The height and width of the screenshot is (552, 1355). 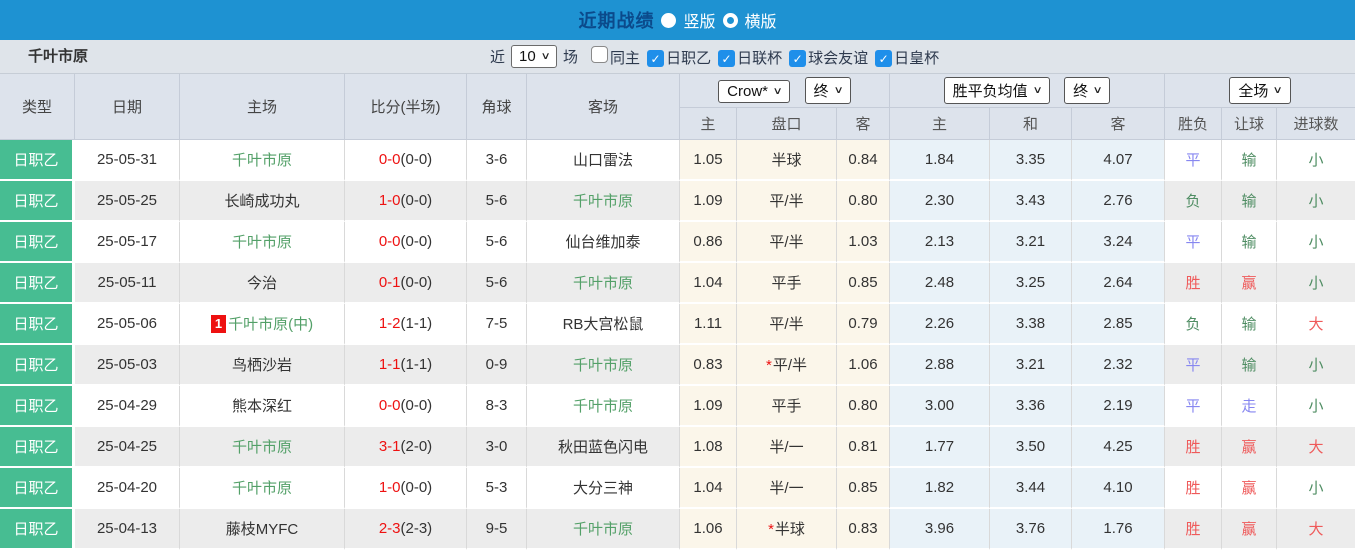 I want to click on avg-away-odds: 2.76, so click(x=1119, y=201).